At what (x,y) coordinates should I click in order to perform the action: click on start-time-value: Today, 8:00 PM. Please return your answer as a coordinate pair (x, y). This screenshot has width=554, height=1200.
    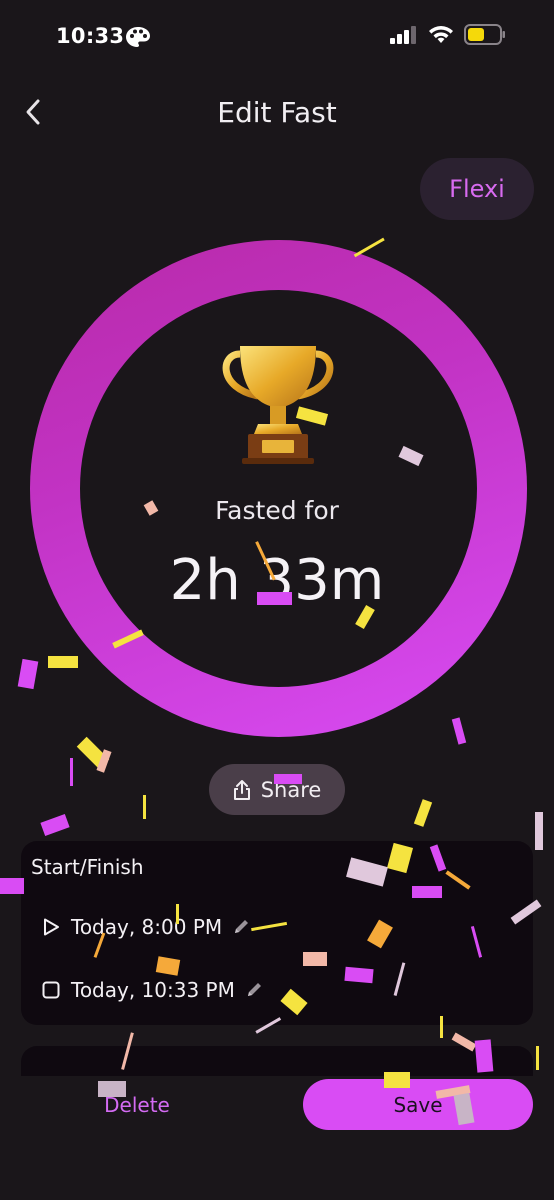
    Looking at the image, I should click on (147, 927).